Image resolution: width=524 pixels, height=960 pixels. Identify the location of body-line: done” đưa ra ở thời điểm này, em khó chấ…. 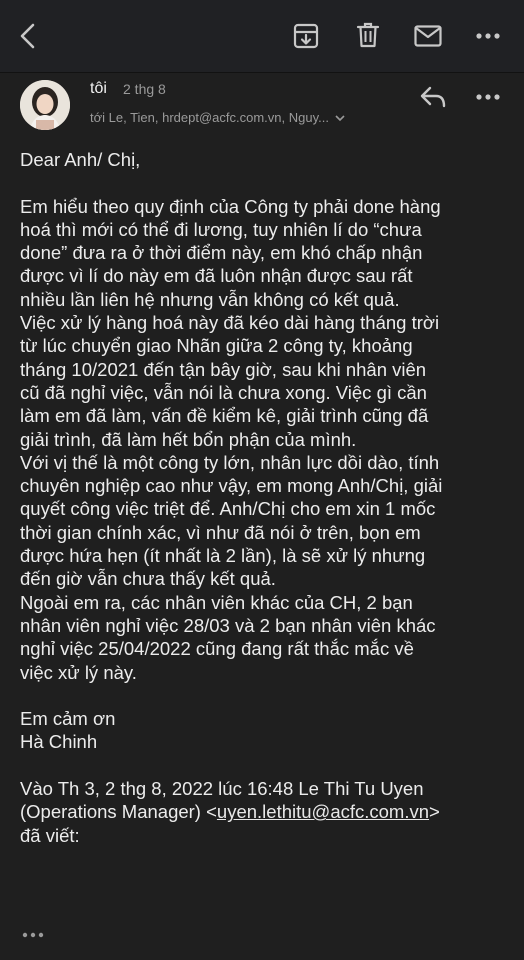
(221, 253).